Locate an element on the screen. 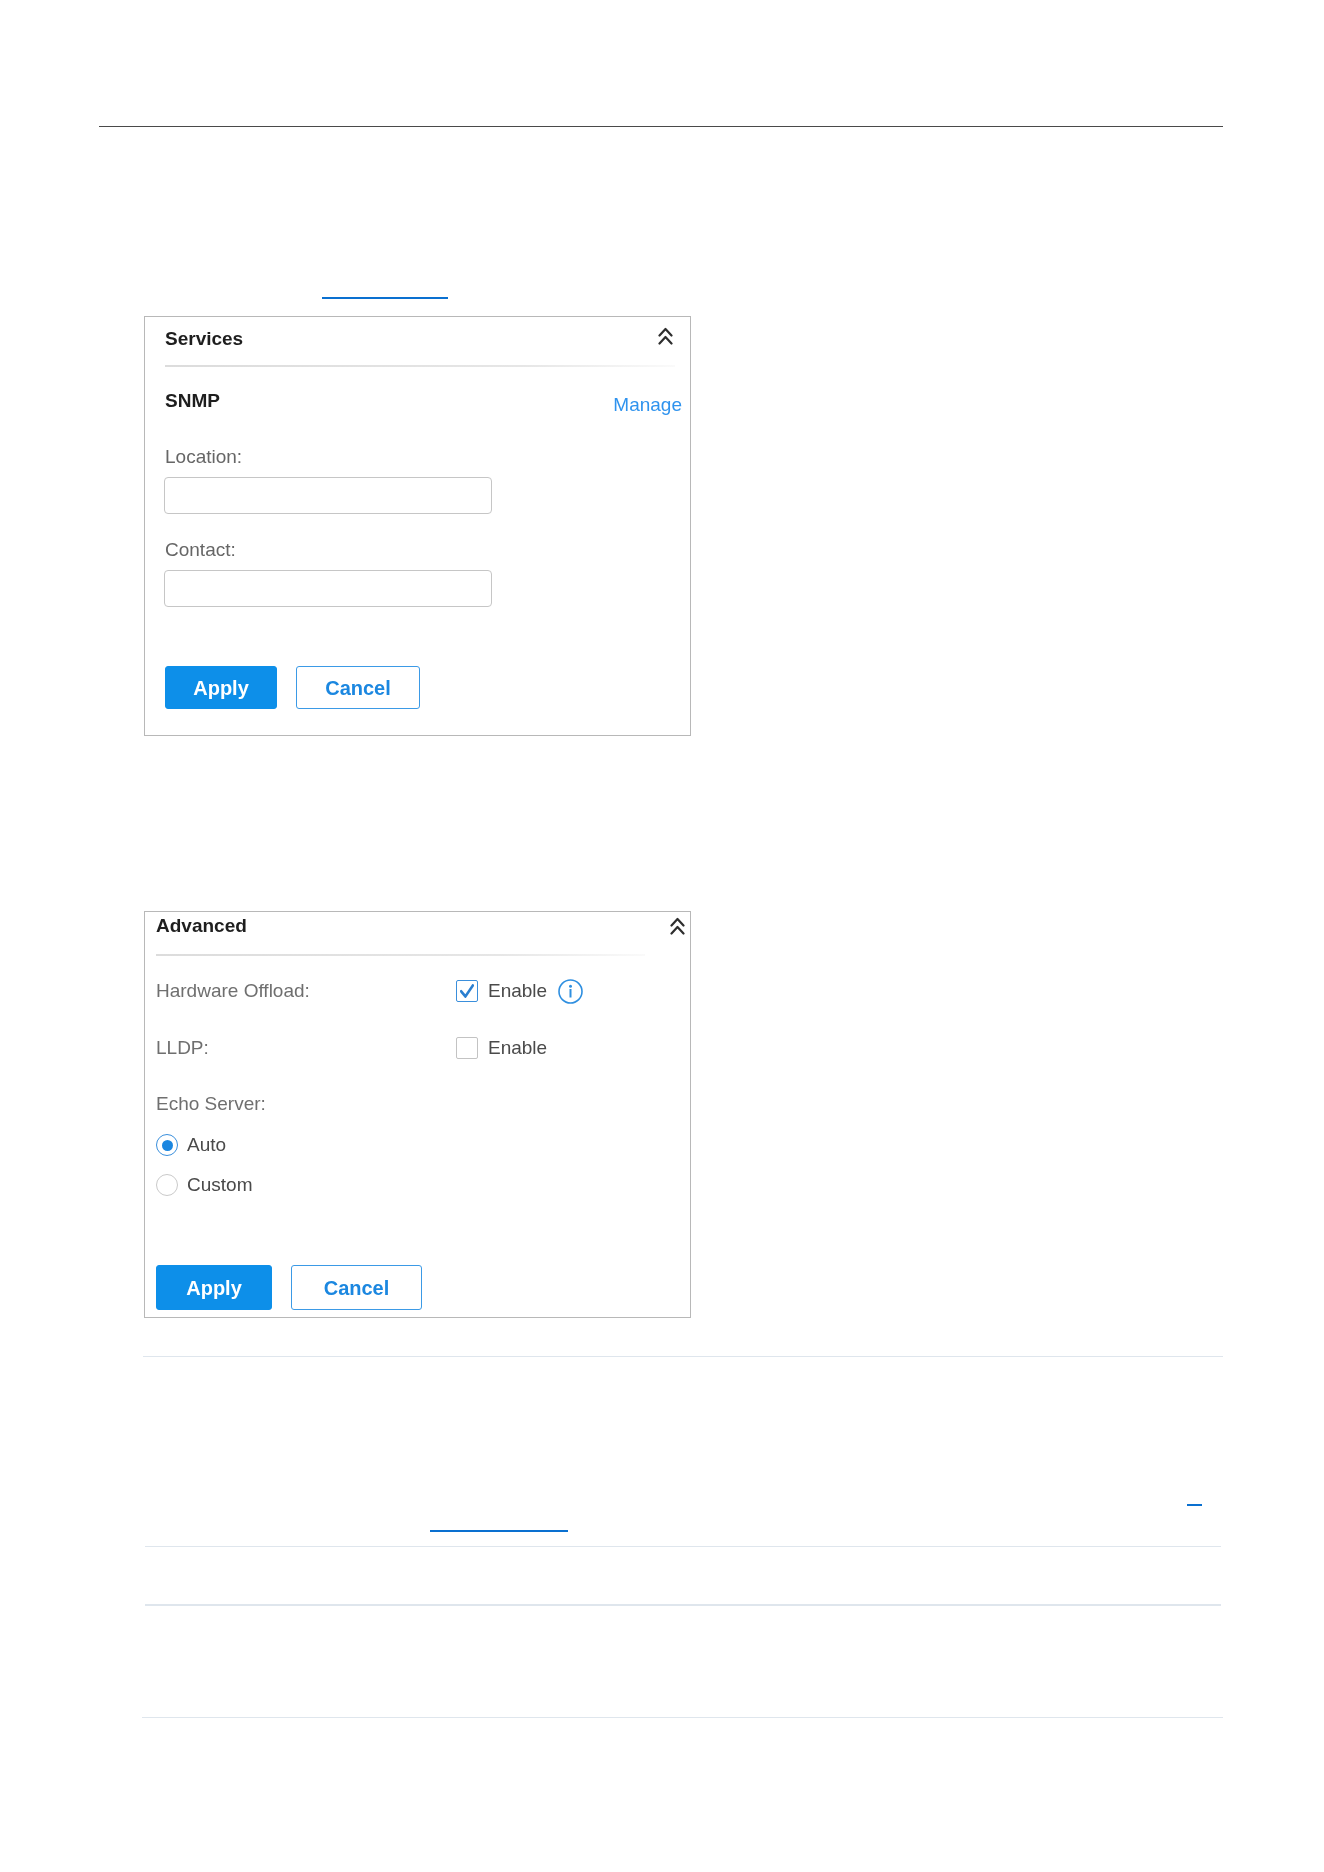 The height and width of the screenshot is (1872, 1324). radio-label: Custom is located at coordinates (220, 1185).